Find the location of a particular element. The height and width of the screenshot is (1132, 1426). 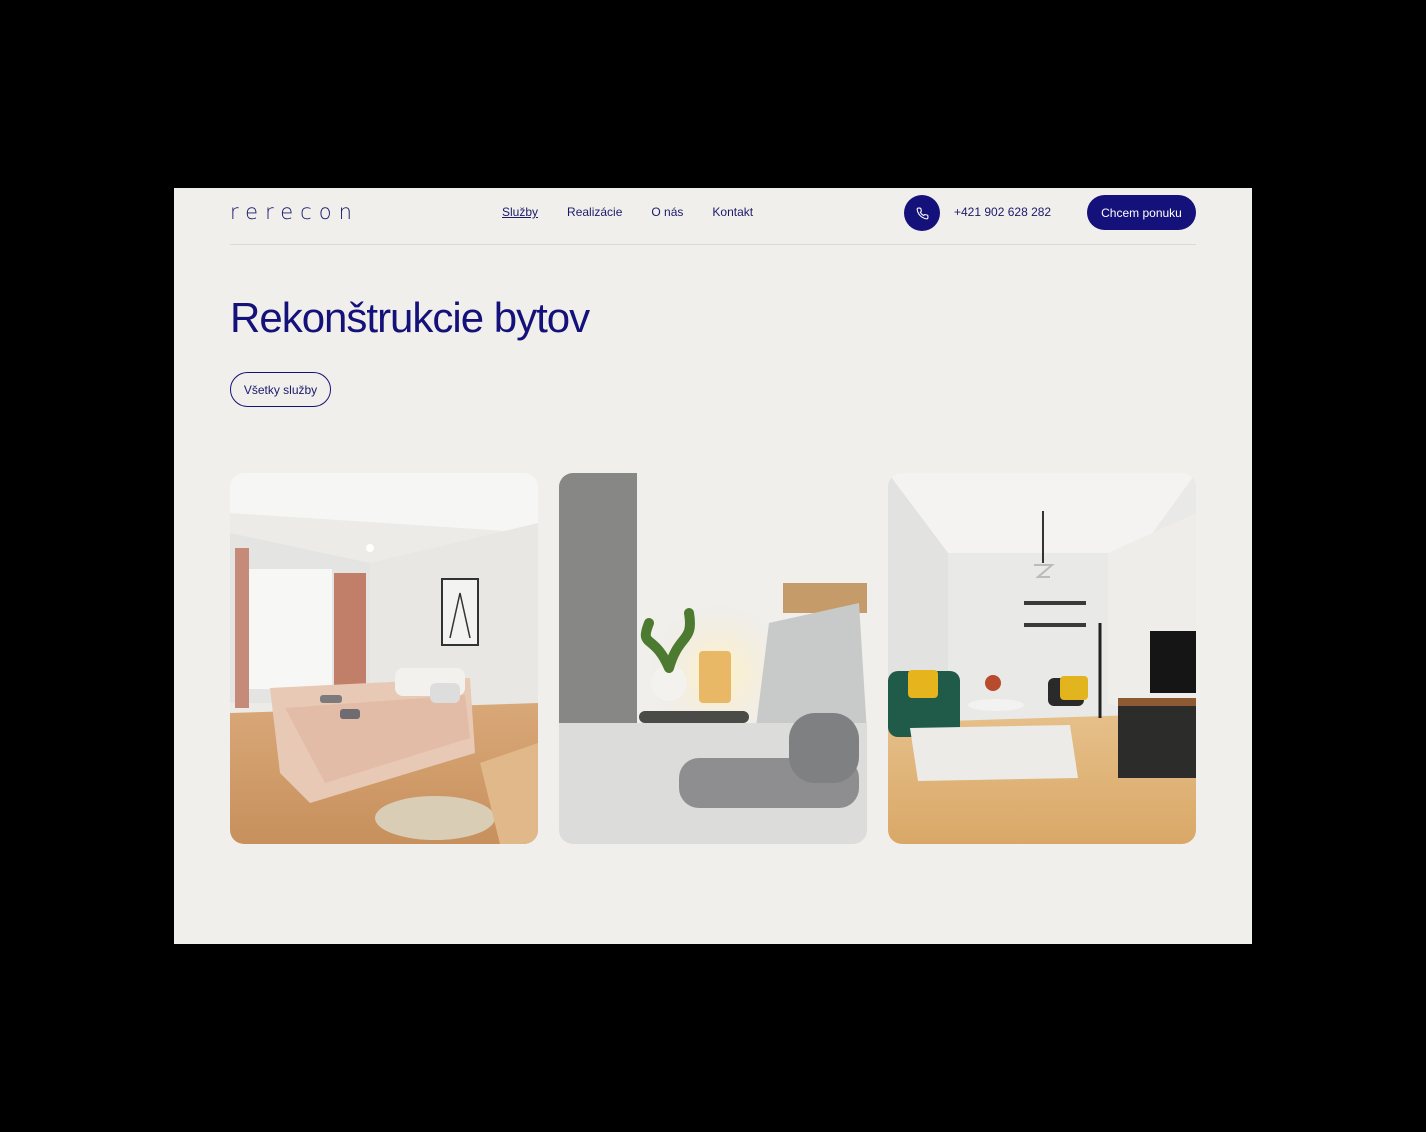

gallery-photo-bedside is located at coordinates (713, 658).